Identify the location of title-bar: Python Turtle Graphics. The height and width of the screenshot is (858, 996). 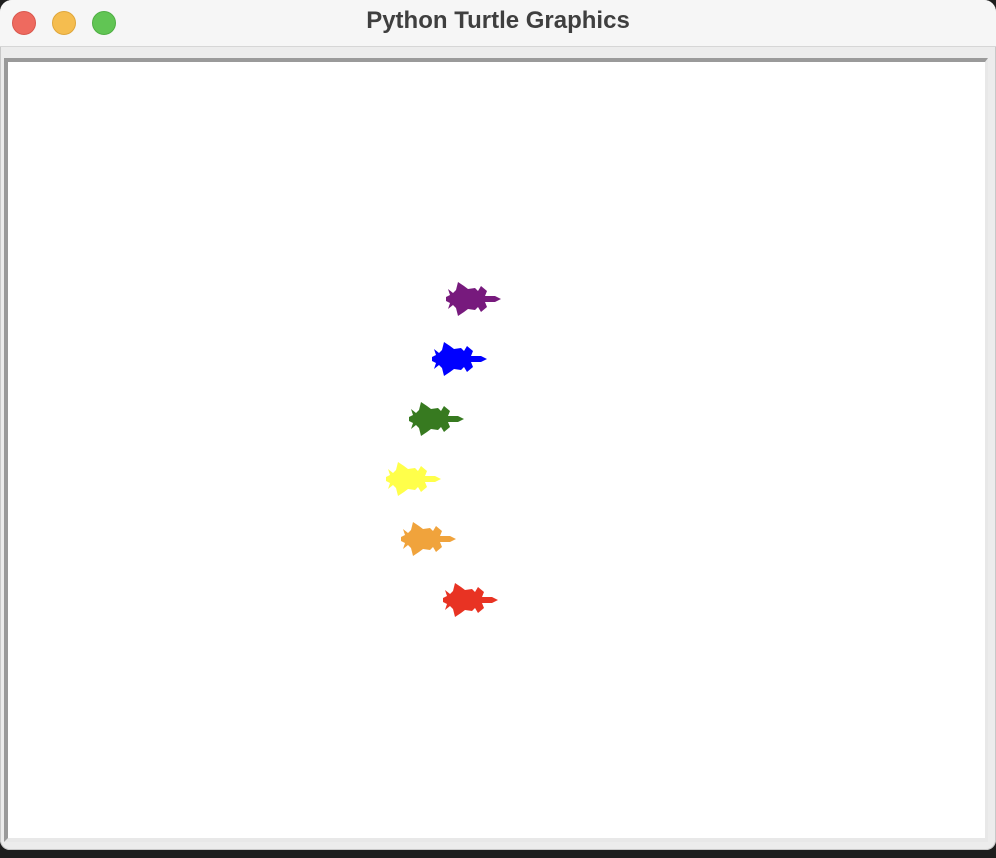
(498, 23).